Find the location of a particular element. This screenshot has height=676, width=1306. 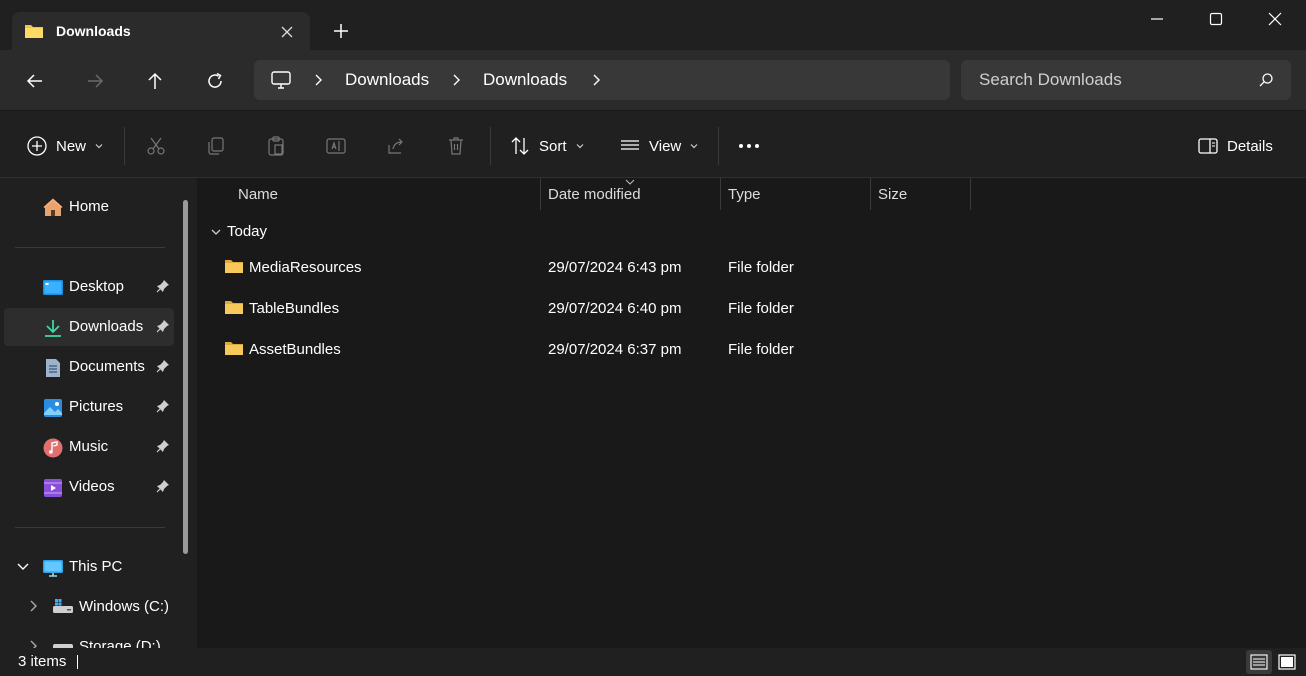

toolbar-divider is located at coordinates (490, 146).